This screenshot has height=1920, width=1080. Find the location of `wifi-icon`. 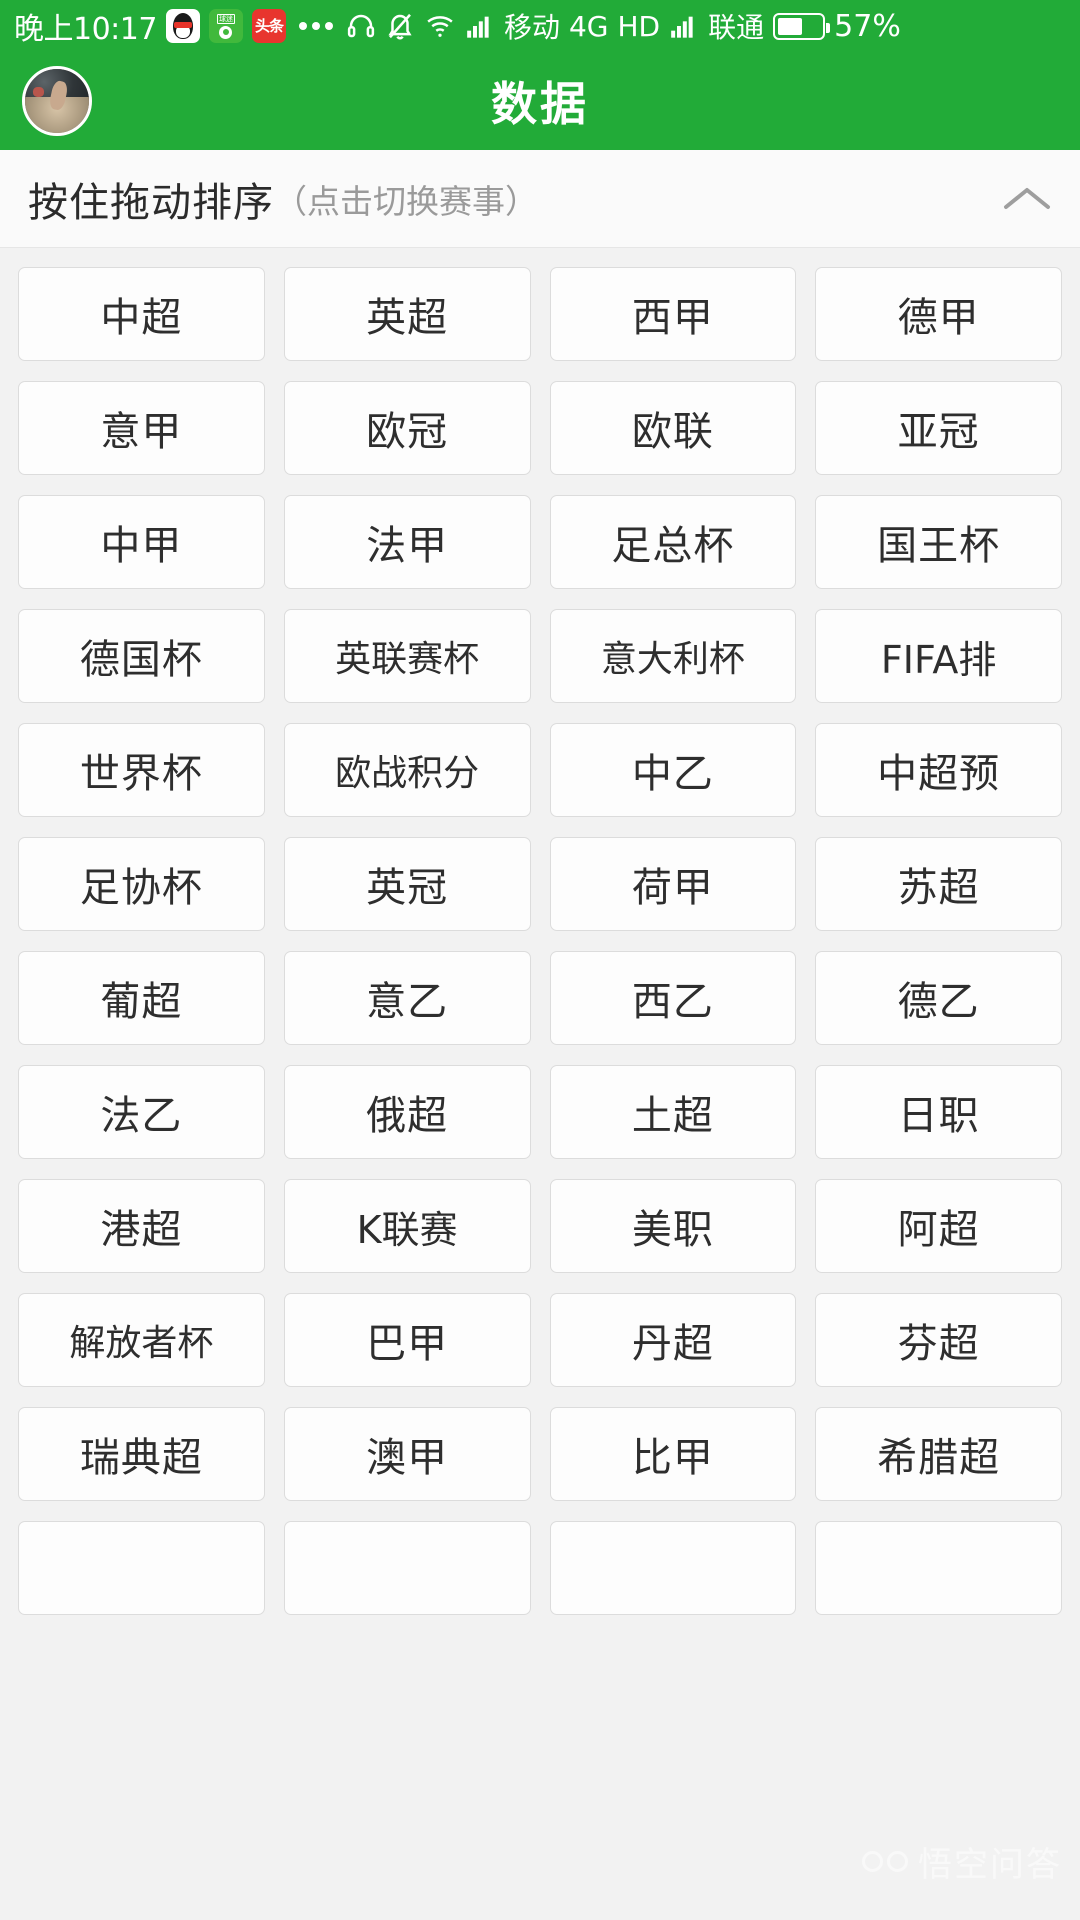

wifi-icon is located at coordinates (440, 26).